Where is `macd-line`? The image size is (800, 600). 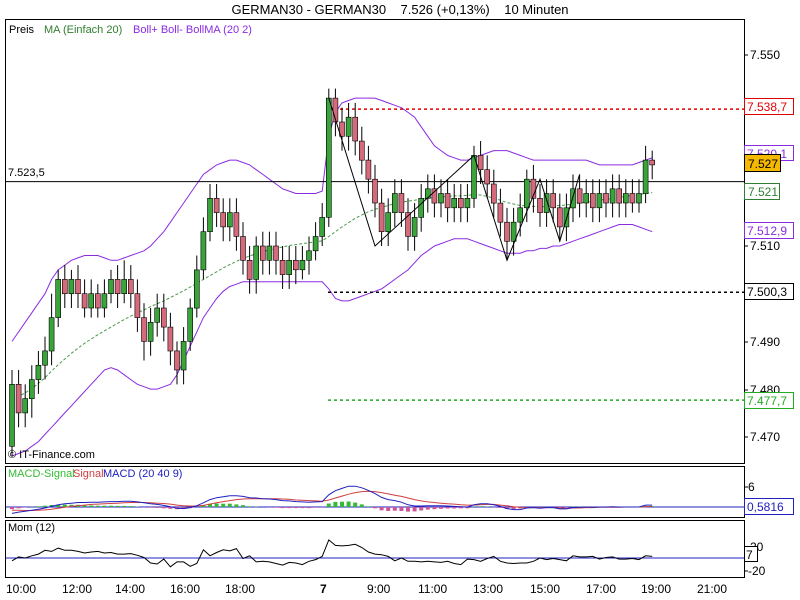
macd-line is located at coordinates (332, 499).